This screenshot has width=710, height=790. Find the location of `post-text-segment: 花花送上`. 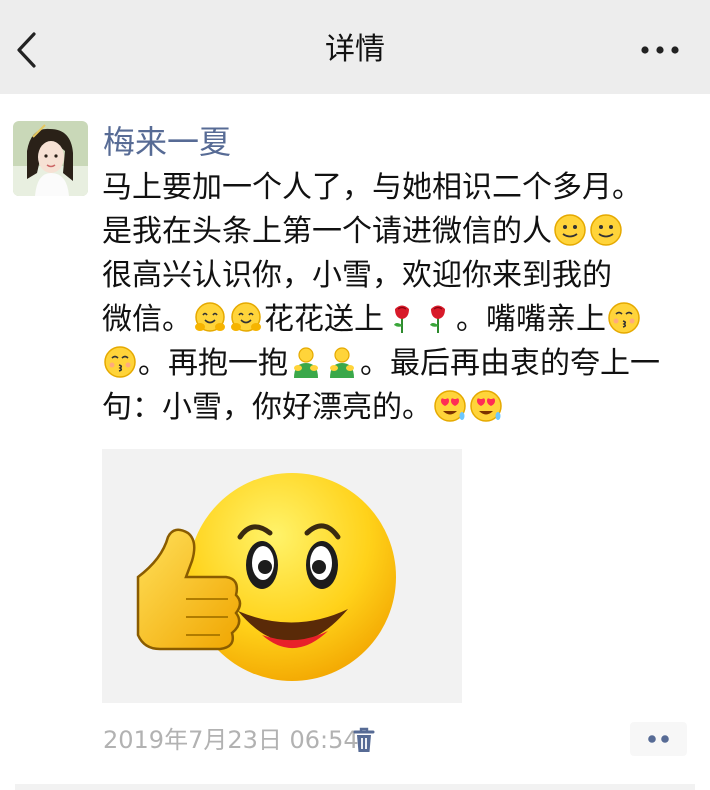

post-text-segment: 花花送上 is located at coordinates (324, 319).